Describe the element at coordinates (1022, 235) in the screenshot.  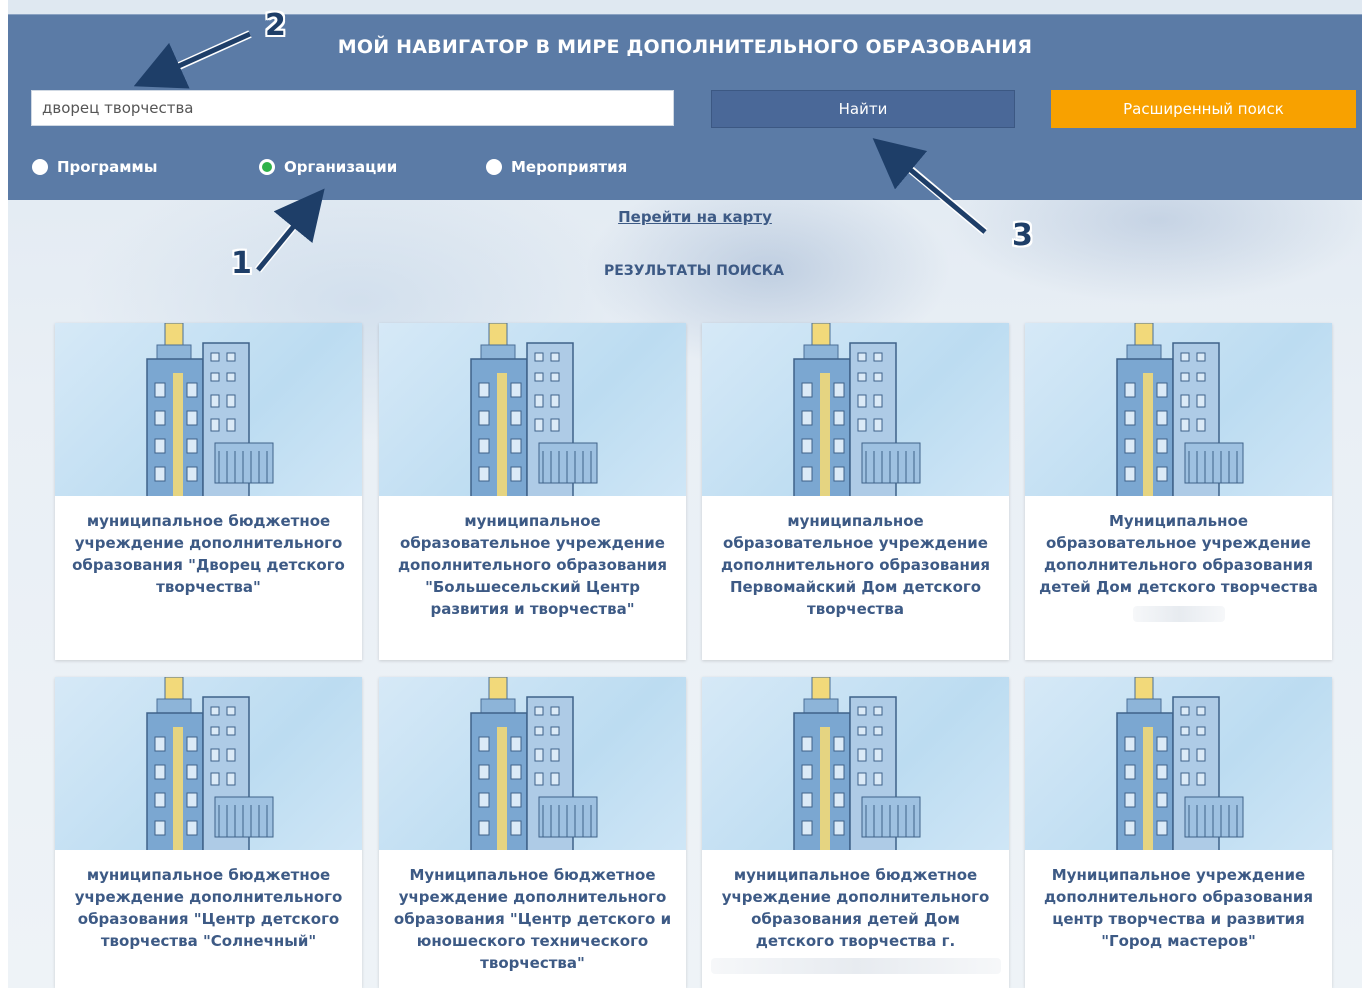
I see `annotation-label: 3` at that location.